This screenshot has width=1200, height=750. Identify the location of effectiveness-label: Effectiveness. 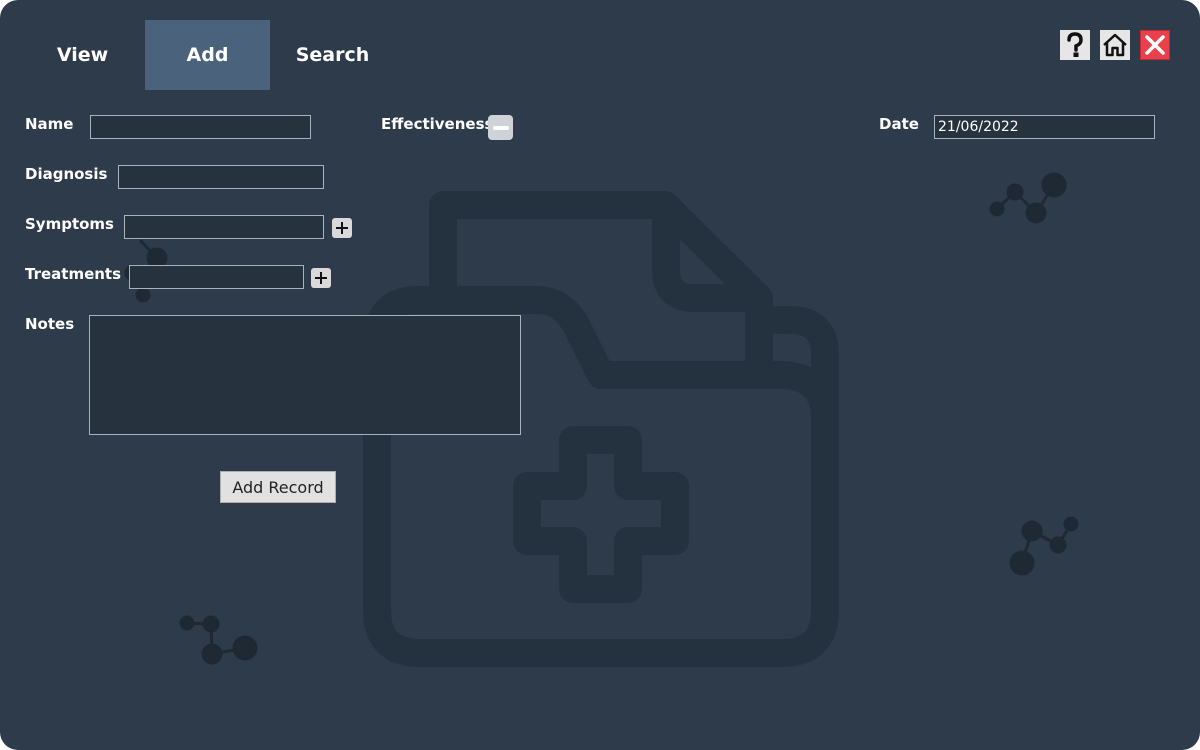
(437, 124).